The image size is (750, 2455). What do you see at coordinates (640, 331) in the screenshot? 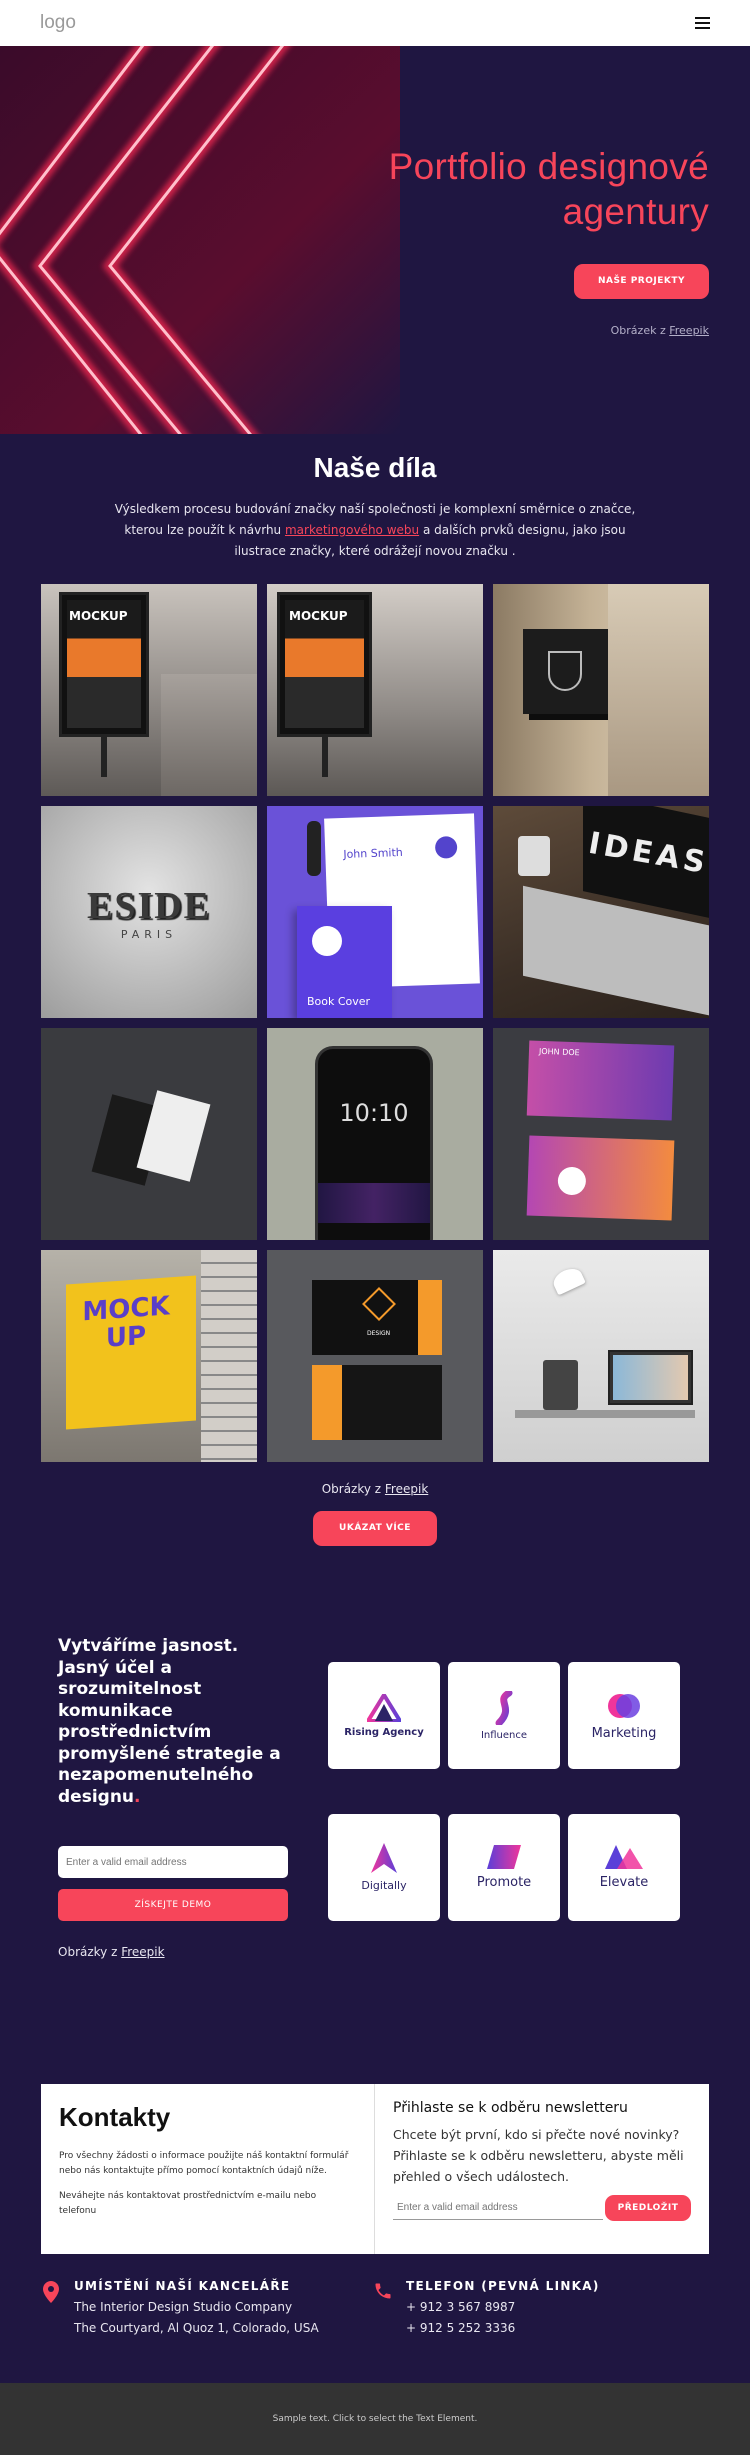
I see `credit-prefix: Obrázek z` at bounding box center [640, 331].